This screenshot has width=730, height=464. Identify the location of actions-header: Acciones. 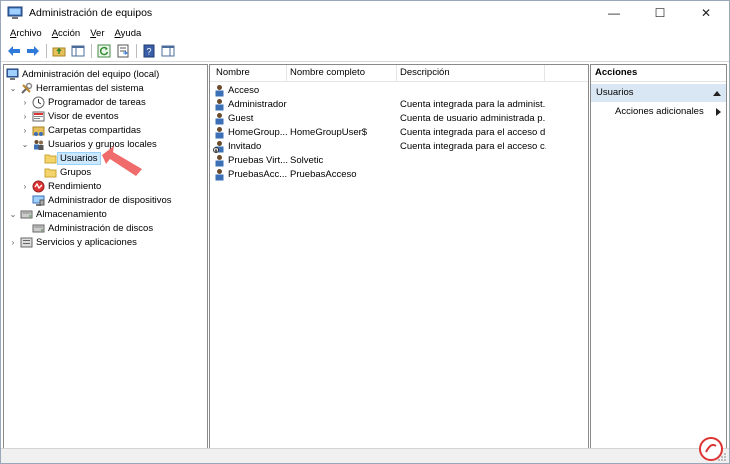
(658, 73).